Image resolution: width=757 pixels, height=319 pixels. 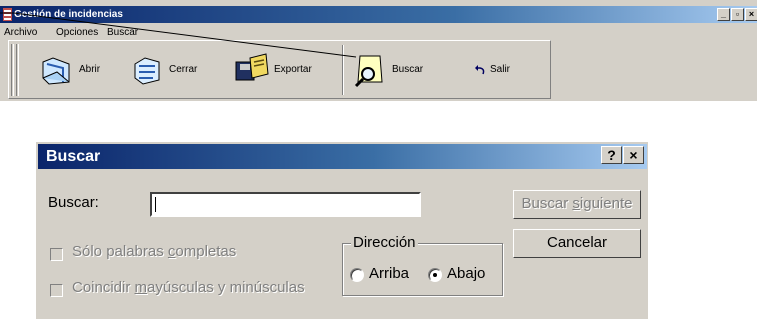 What do you see at coordinates (384, 242) in the screenshot?
I see `direction-legend: Dirección` at bounding box center [384, 242].